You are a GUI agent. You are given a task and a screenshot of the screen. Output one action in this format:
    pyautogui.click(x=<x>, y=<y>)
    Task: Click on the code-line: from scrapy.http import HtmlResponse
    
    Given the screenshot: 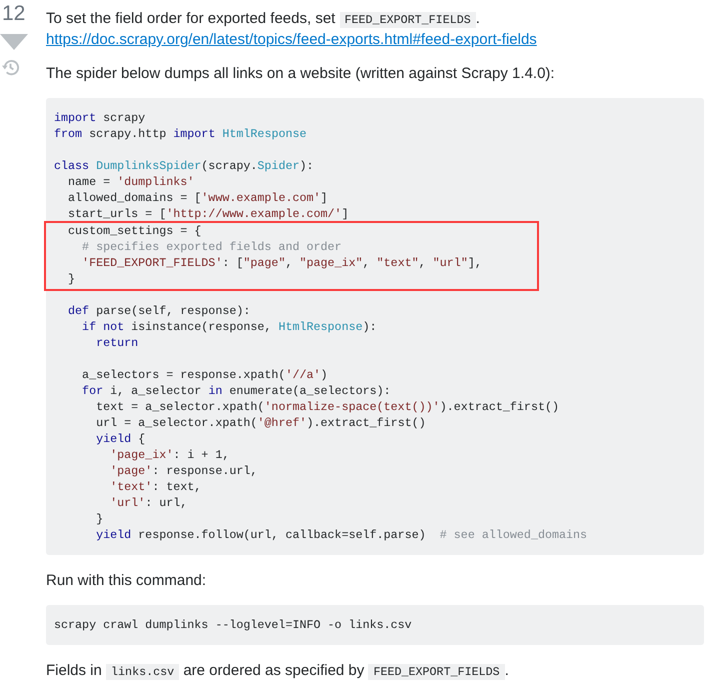 What is the action you would take?
    pyautogui.click(x=181, y=134)
    